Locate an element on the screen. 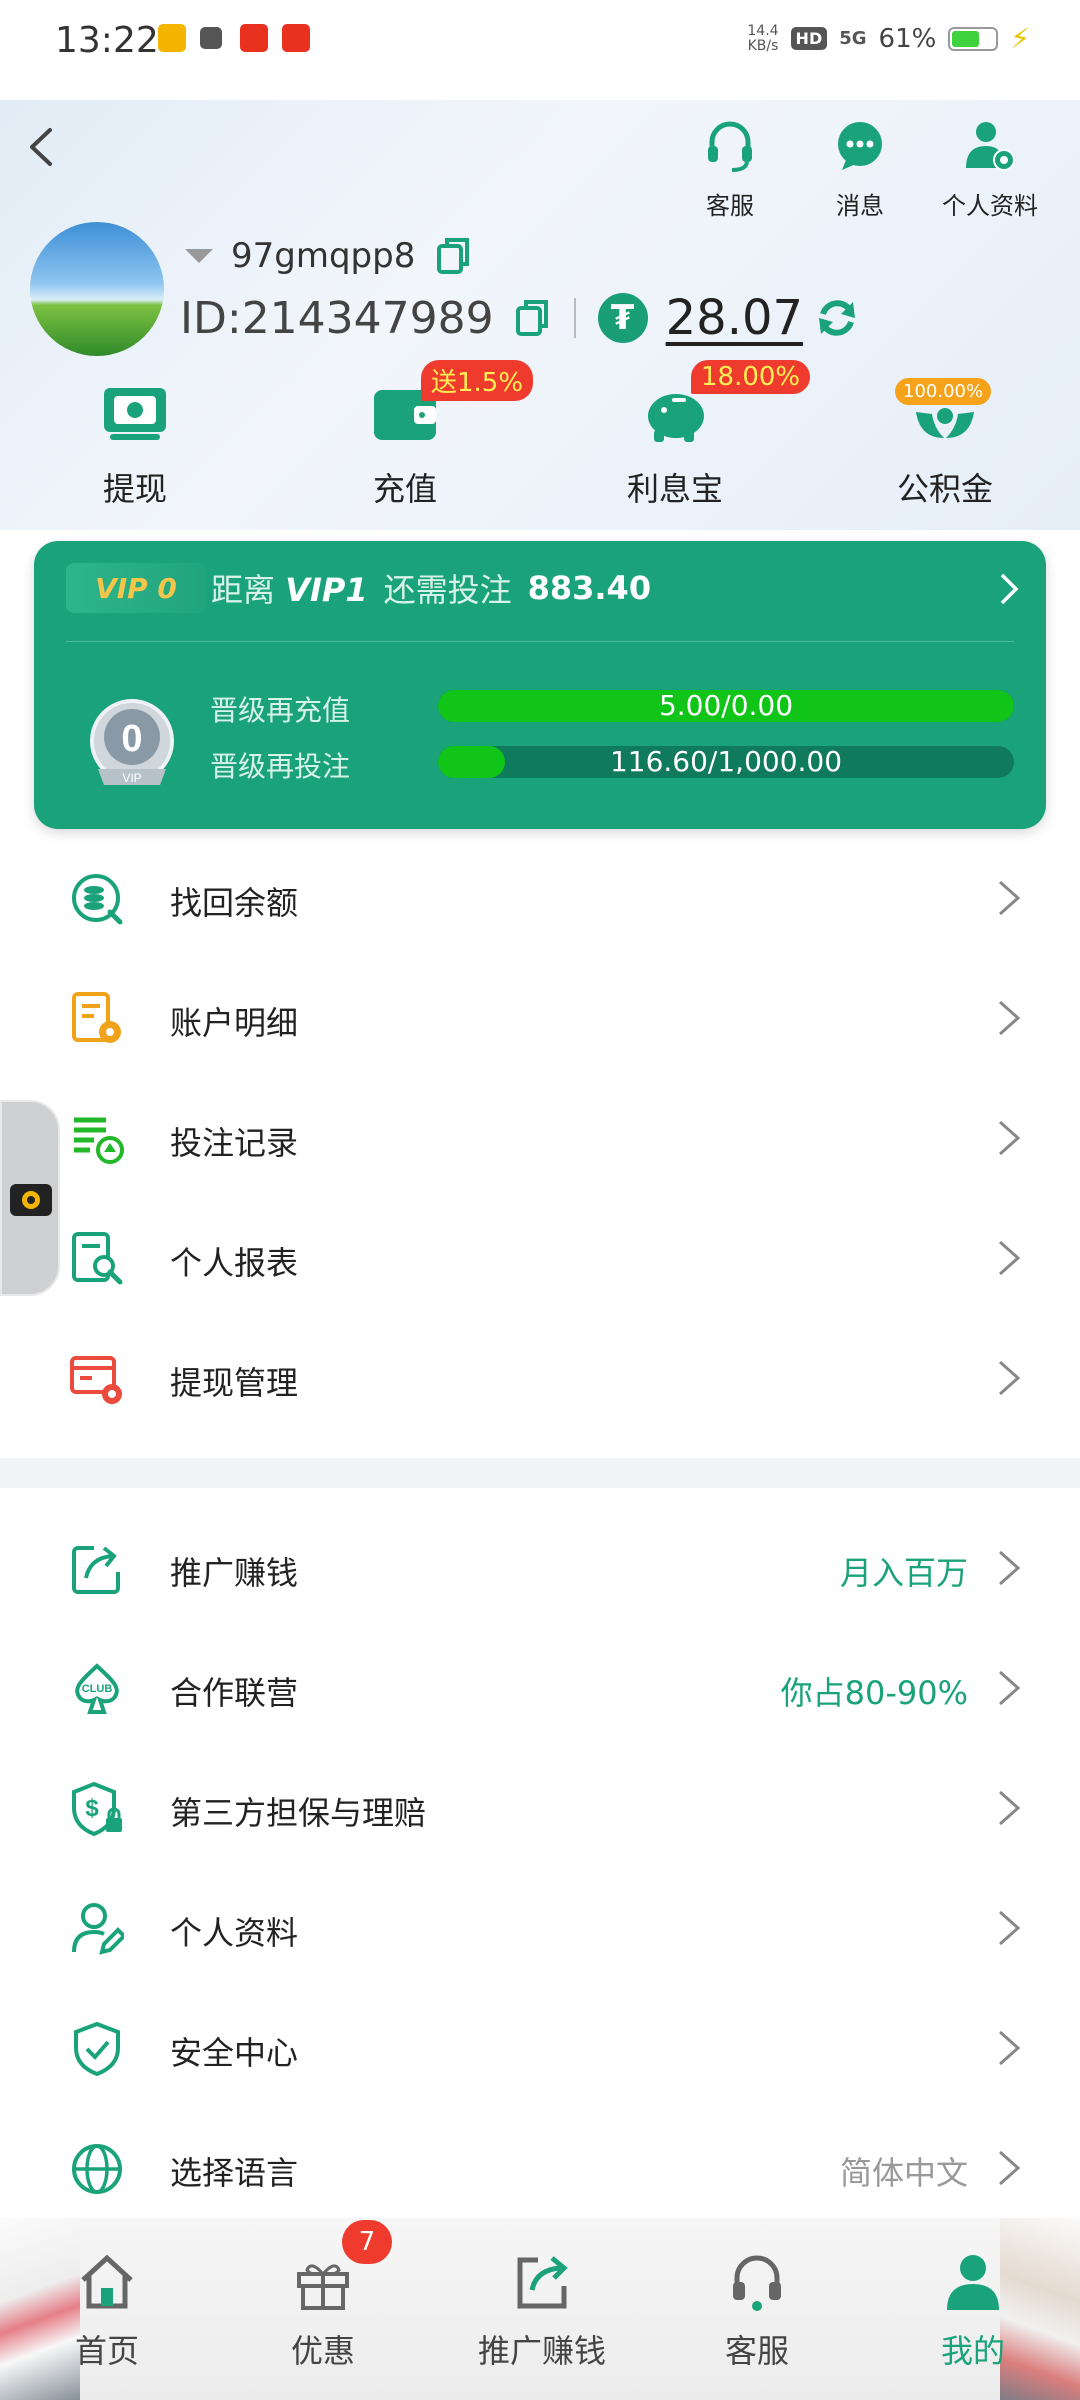 The width and height of the screenshot is (1080, 2400). user-edit-icon is located at coordinates (98, 1929).